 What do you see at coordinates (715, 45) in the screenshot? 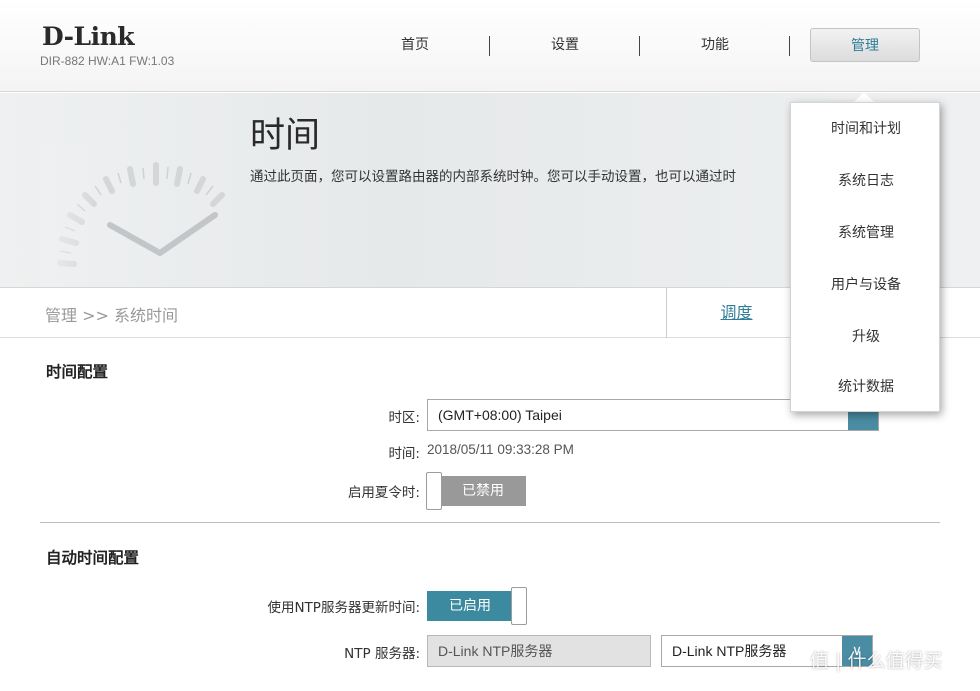
I see `nav-features: 功能` at bounding box center [715, 45].